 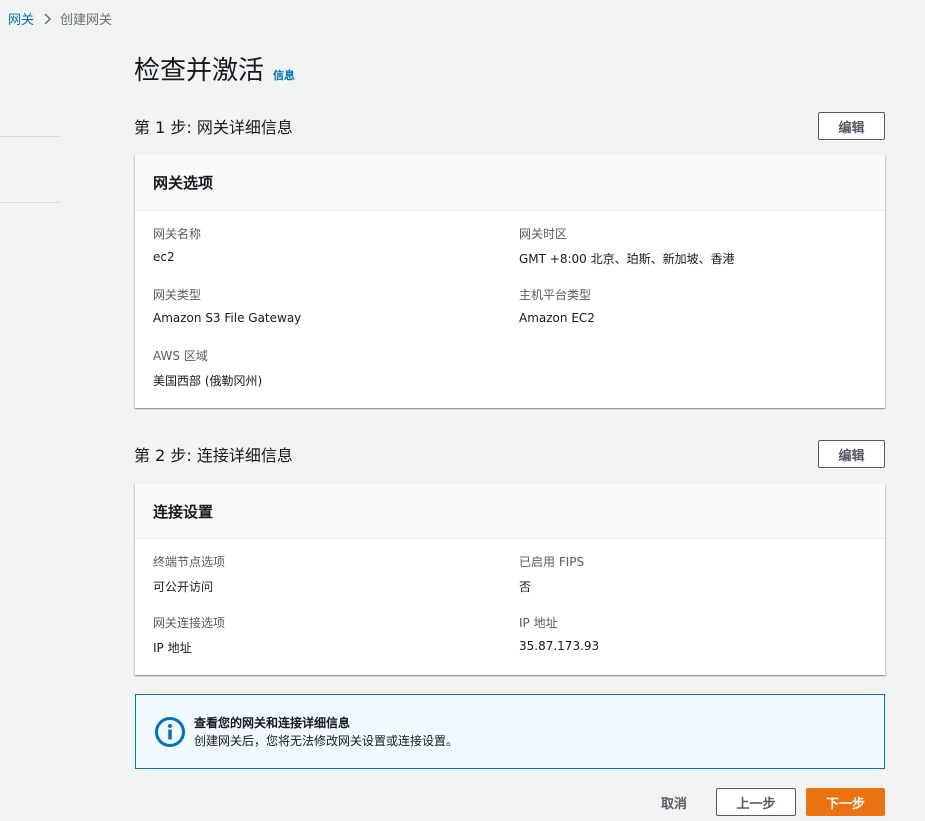 What do you see at coordinates (183, 587) in the screenshot?
I see `field-value: 可公开访问` at bounding box center [183, 587].